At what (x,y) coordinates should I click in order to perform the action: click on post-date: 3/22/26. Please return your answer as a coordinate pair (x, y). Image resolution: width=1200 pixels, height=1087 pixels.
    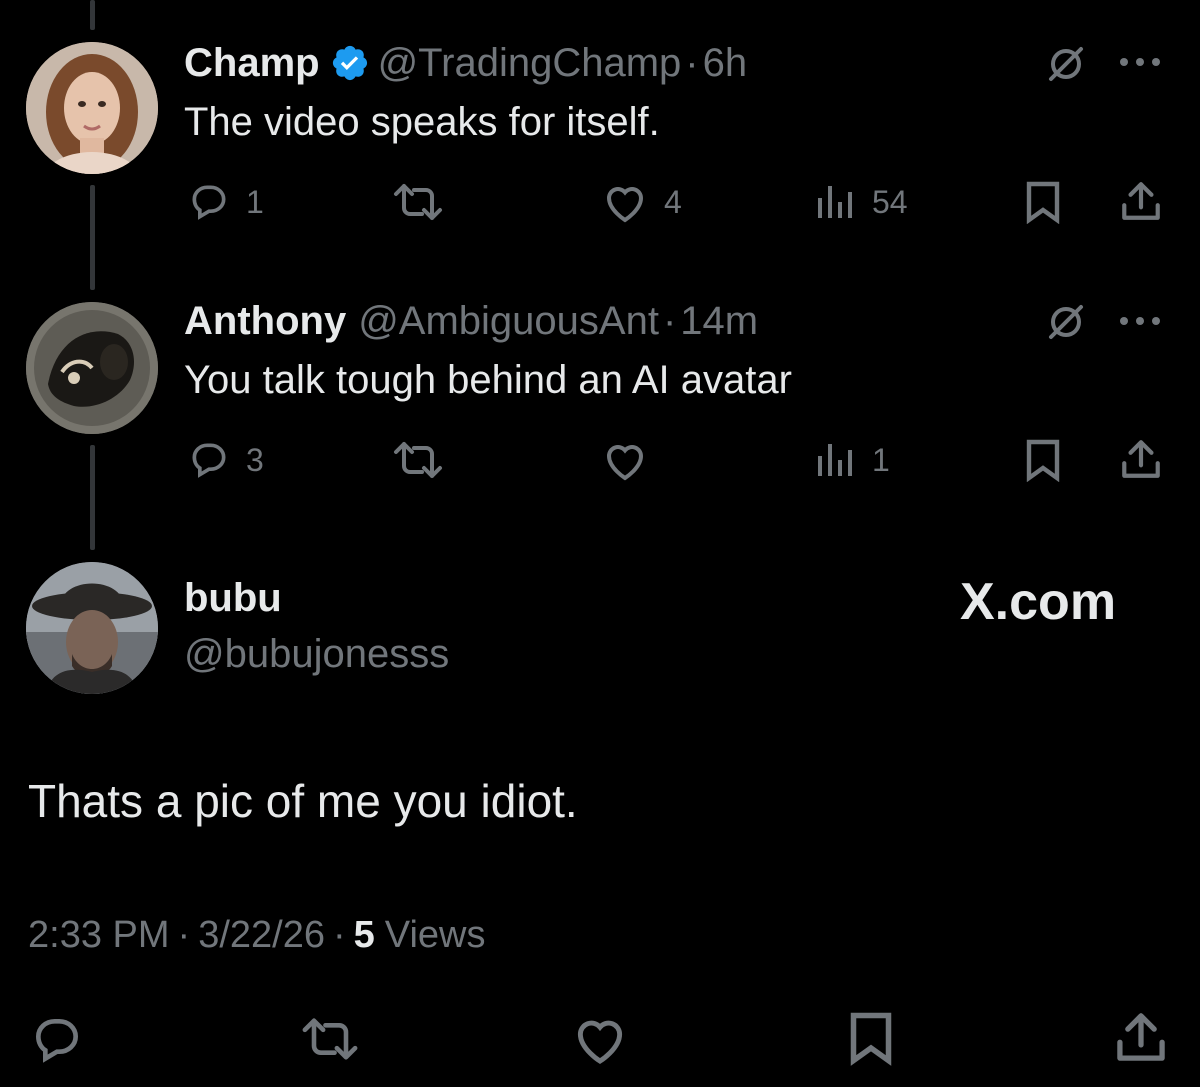
    Looking at the image, I should click on (261, 935).